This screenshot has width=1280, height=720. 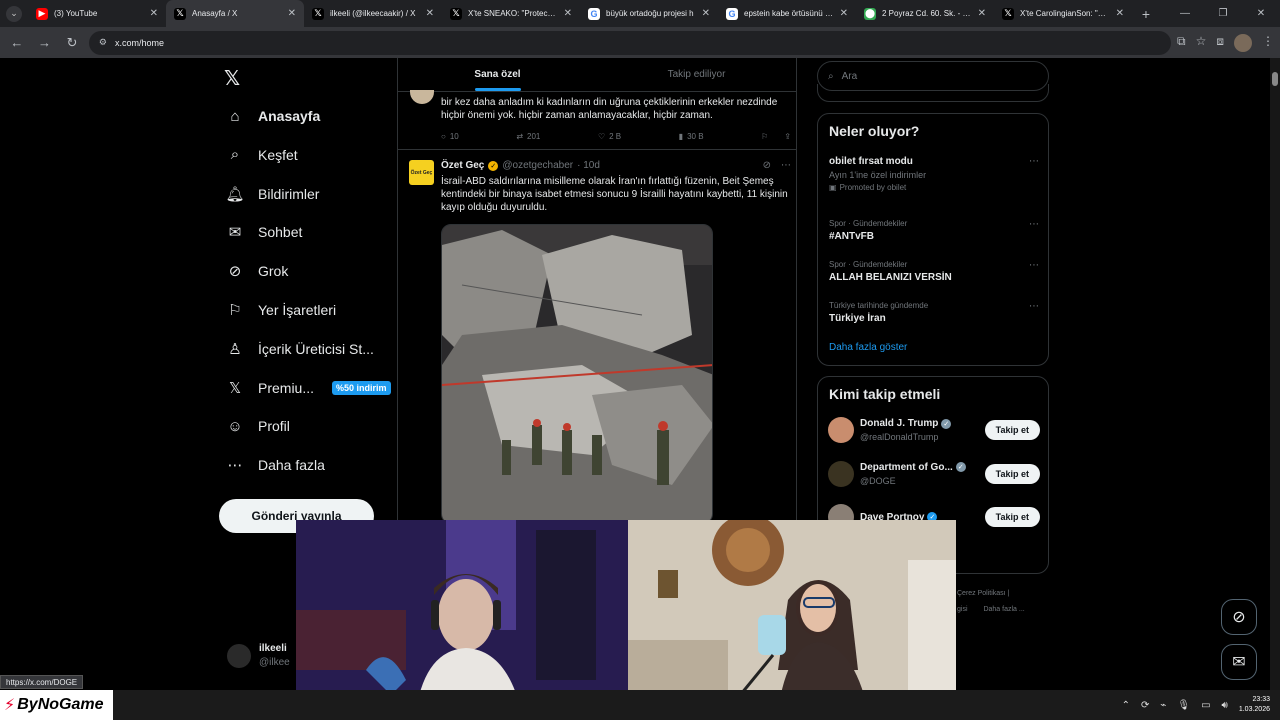 What do you see at coordinates (235, 13) in the screenshot?
I see `browser-tab: 𝕏 Anasayfa / X ✕` at bounding box center [235, 13].